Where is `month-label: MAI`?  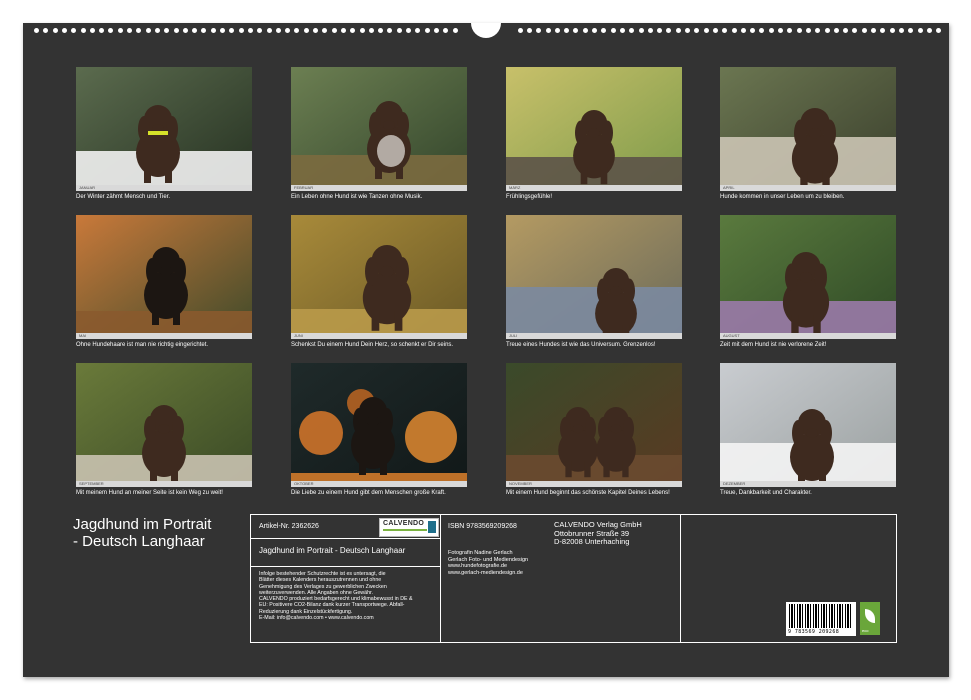 month-label: MAI is located at coordinates (83, 335).